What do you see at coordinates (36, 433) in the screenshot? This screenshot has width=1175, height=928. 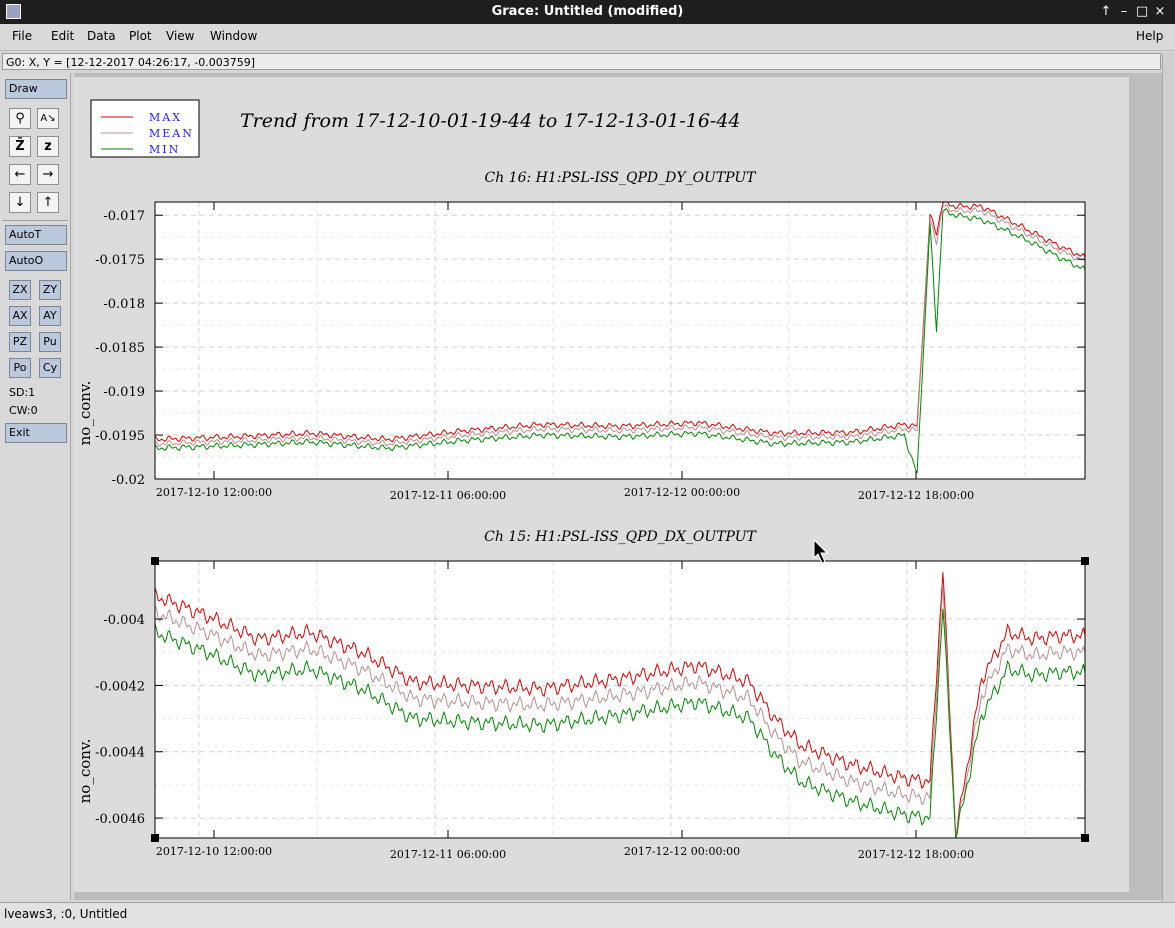 I see `exit-button: Exit` at bounding box center [36, 433].